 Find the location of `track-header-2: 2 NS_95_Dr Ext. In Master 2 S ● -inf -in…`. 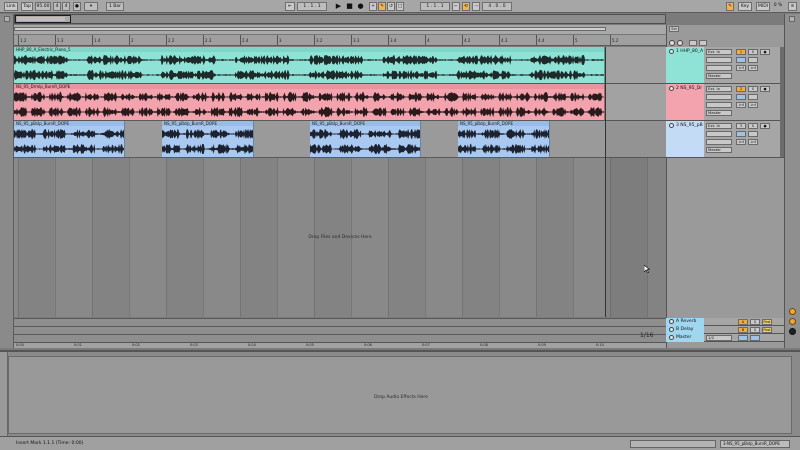

track-header-2: 2 NS_95_Dr Ext. In Master 2 S ● -inf -in… is located at coordinates (725, 102).